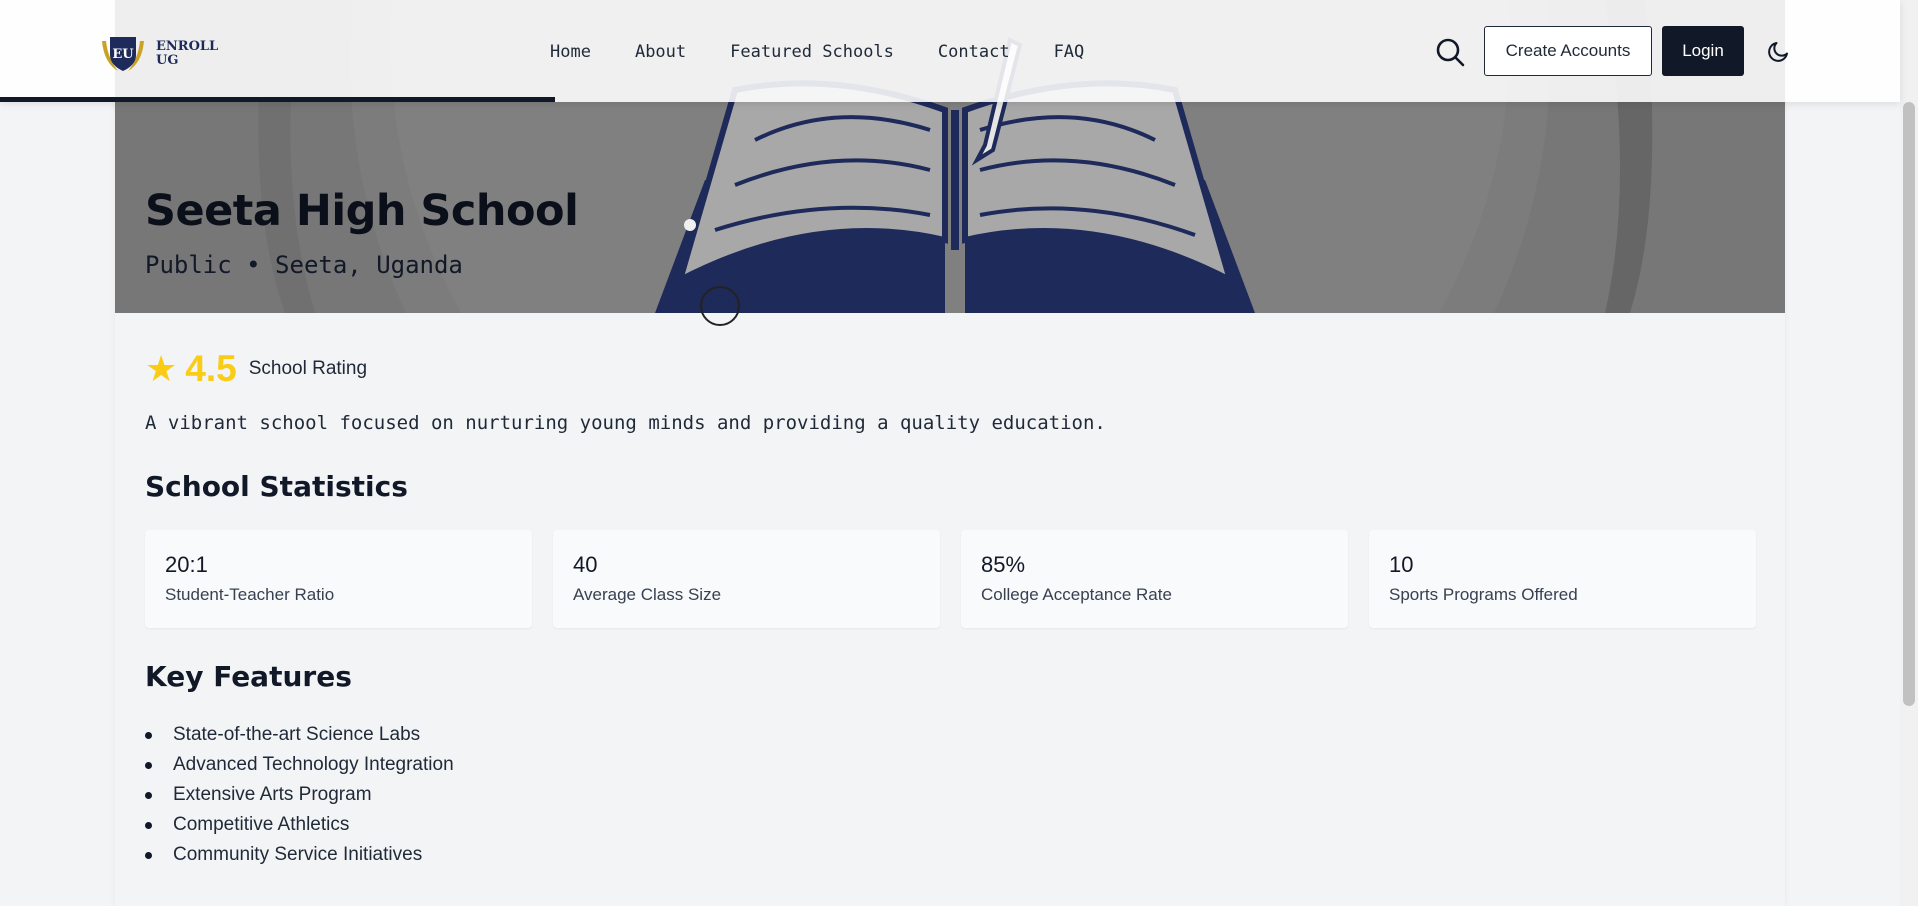 This screenshot has height=906, width=1918. I want to click on stat-card: 10 Sports Programs Offered, so click(1562, 579).